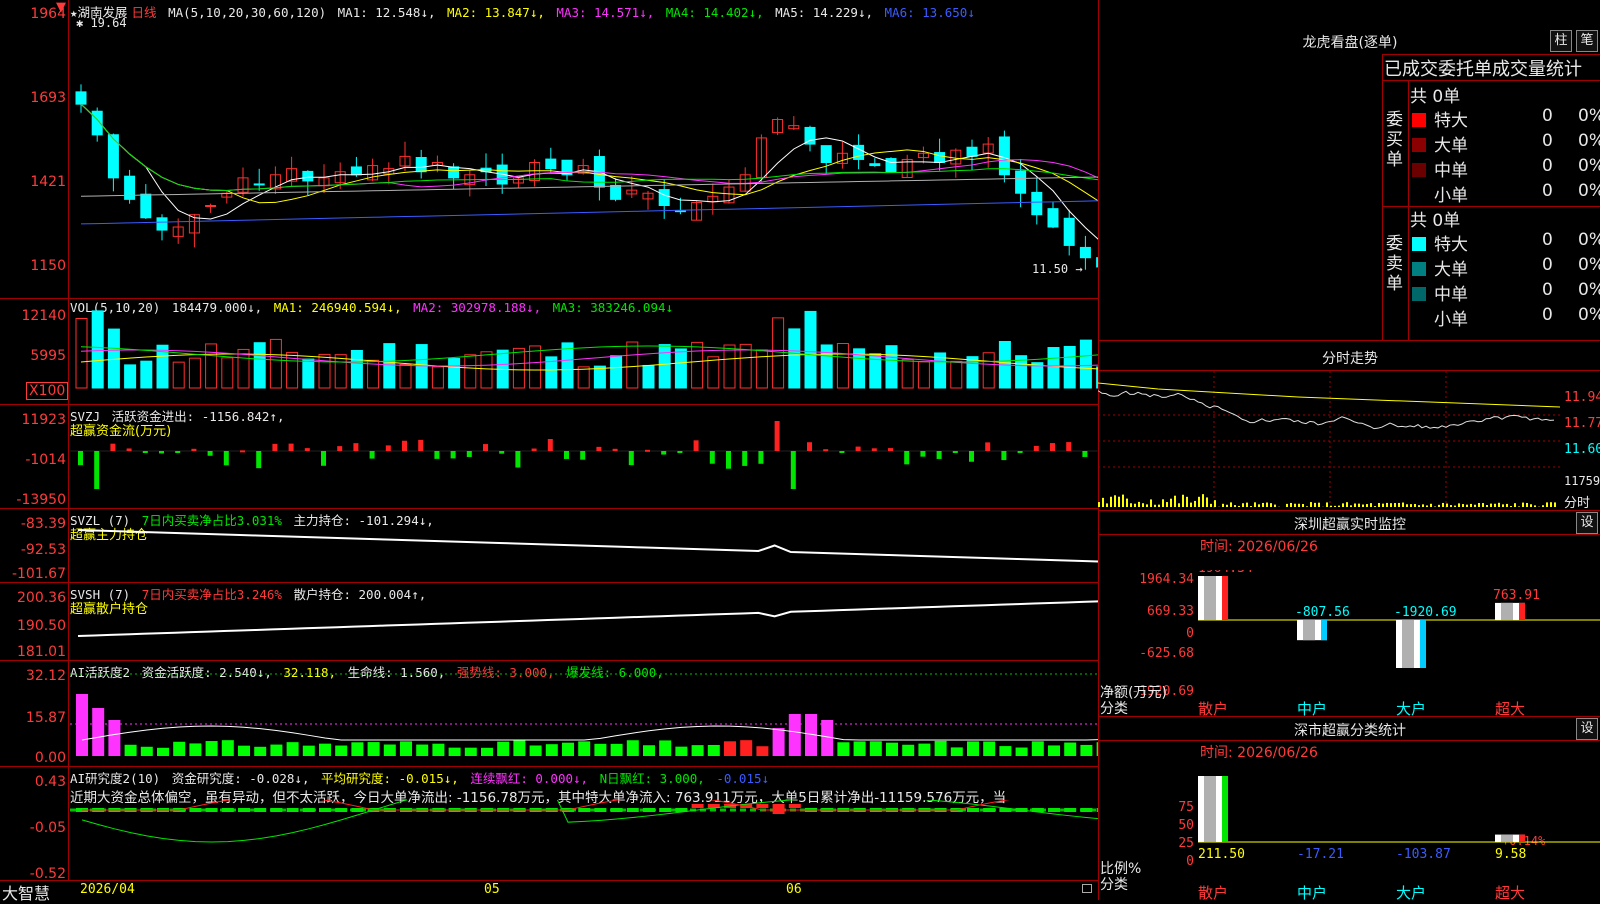 The height and width of the screenshot is (904, 1600). Describe the element at coordinates (1451, 320) in the screenshot. I see `sell-name: 小单` at that location.